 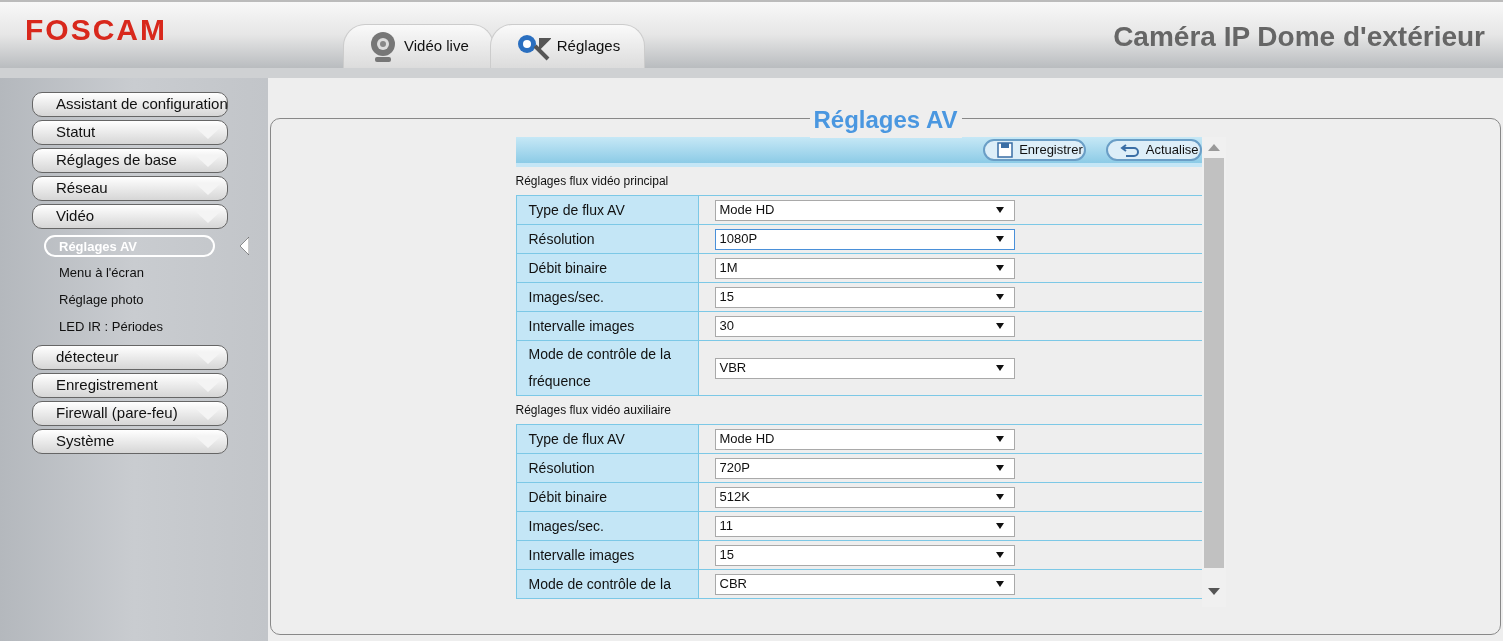 I want to click on toolbar-button: Enregistrer, so click(x=1034, y=150).